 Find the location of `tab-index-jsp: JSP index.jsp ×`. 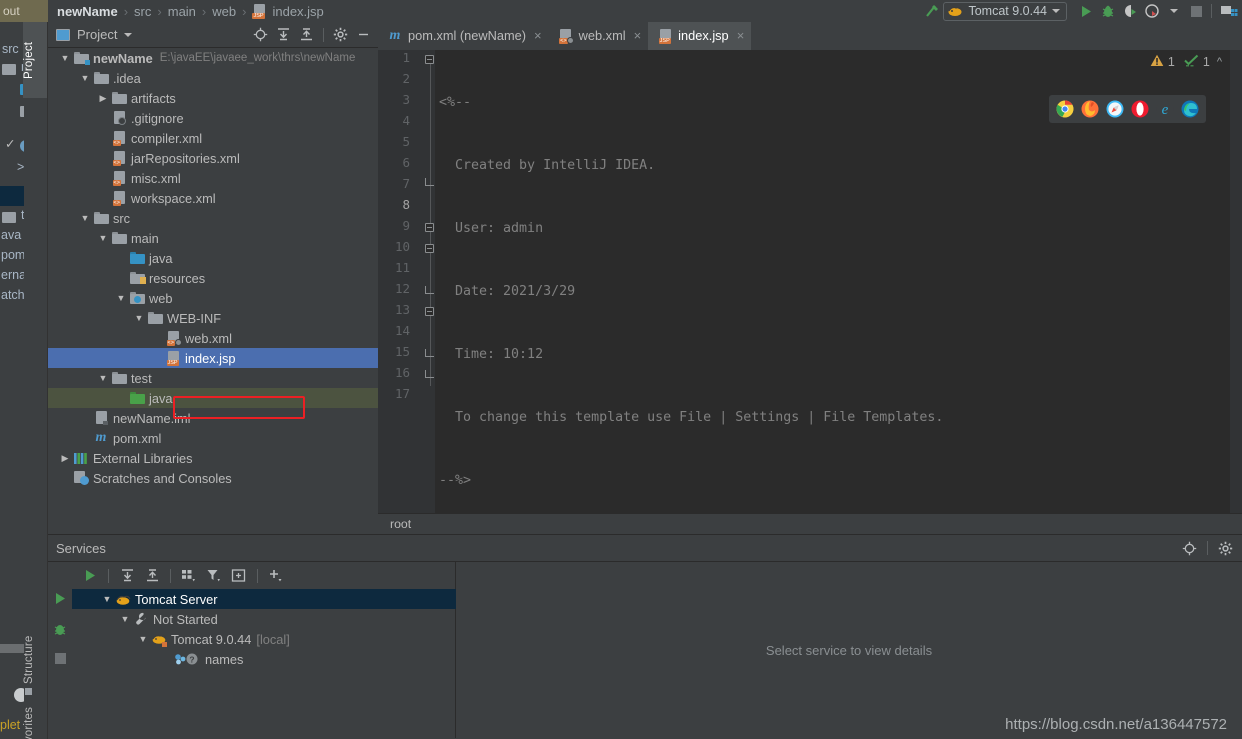

tab-index-jsp: JSP index.jsp × is located at coordinates (700, 36).